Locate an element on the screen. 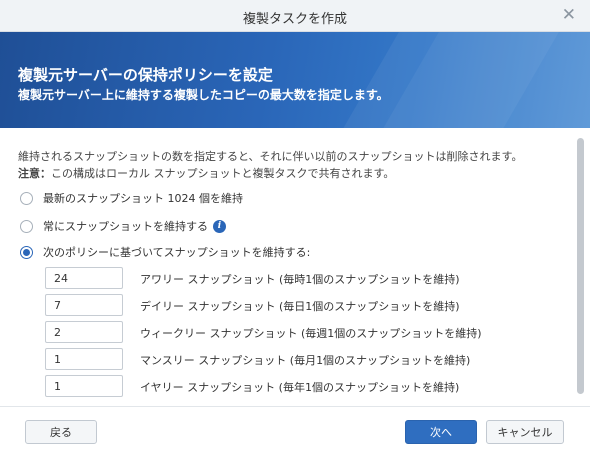 The image size is (590, 452). note-line: 注意：この構成はローカル スナップショットと複製タスクで共有されます。 is located at coordinates (206, 173).